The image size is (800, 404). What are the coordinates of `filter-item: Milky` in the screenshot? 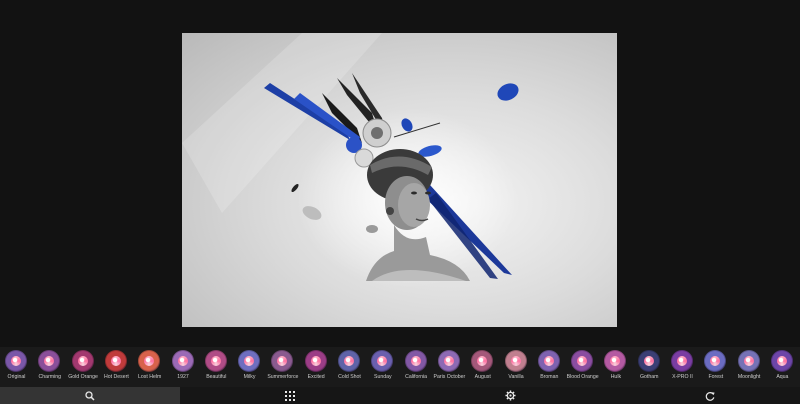 It's located at (249, 367).